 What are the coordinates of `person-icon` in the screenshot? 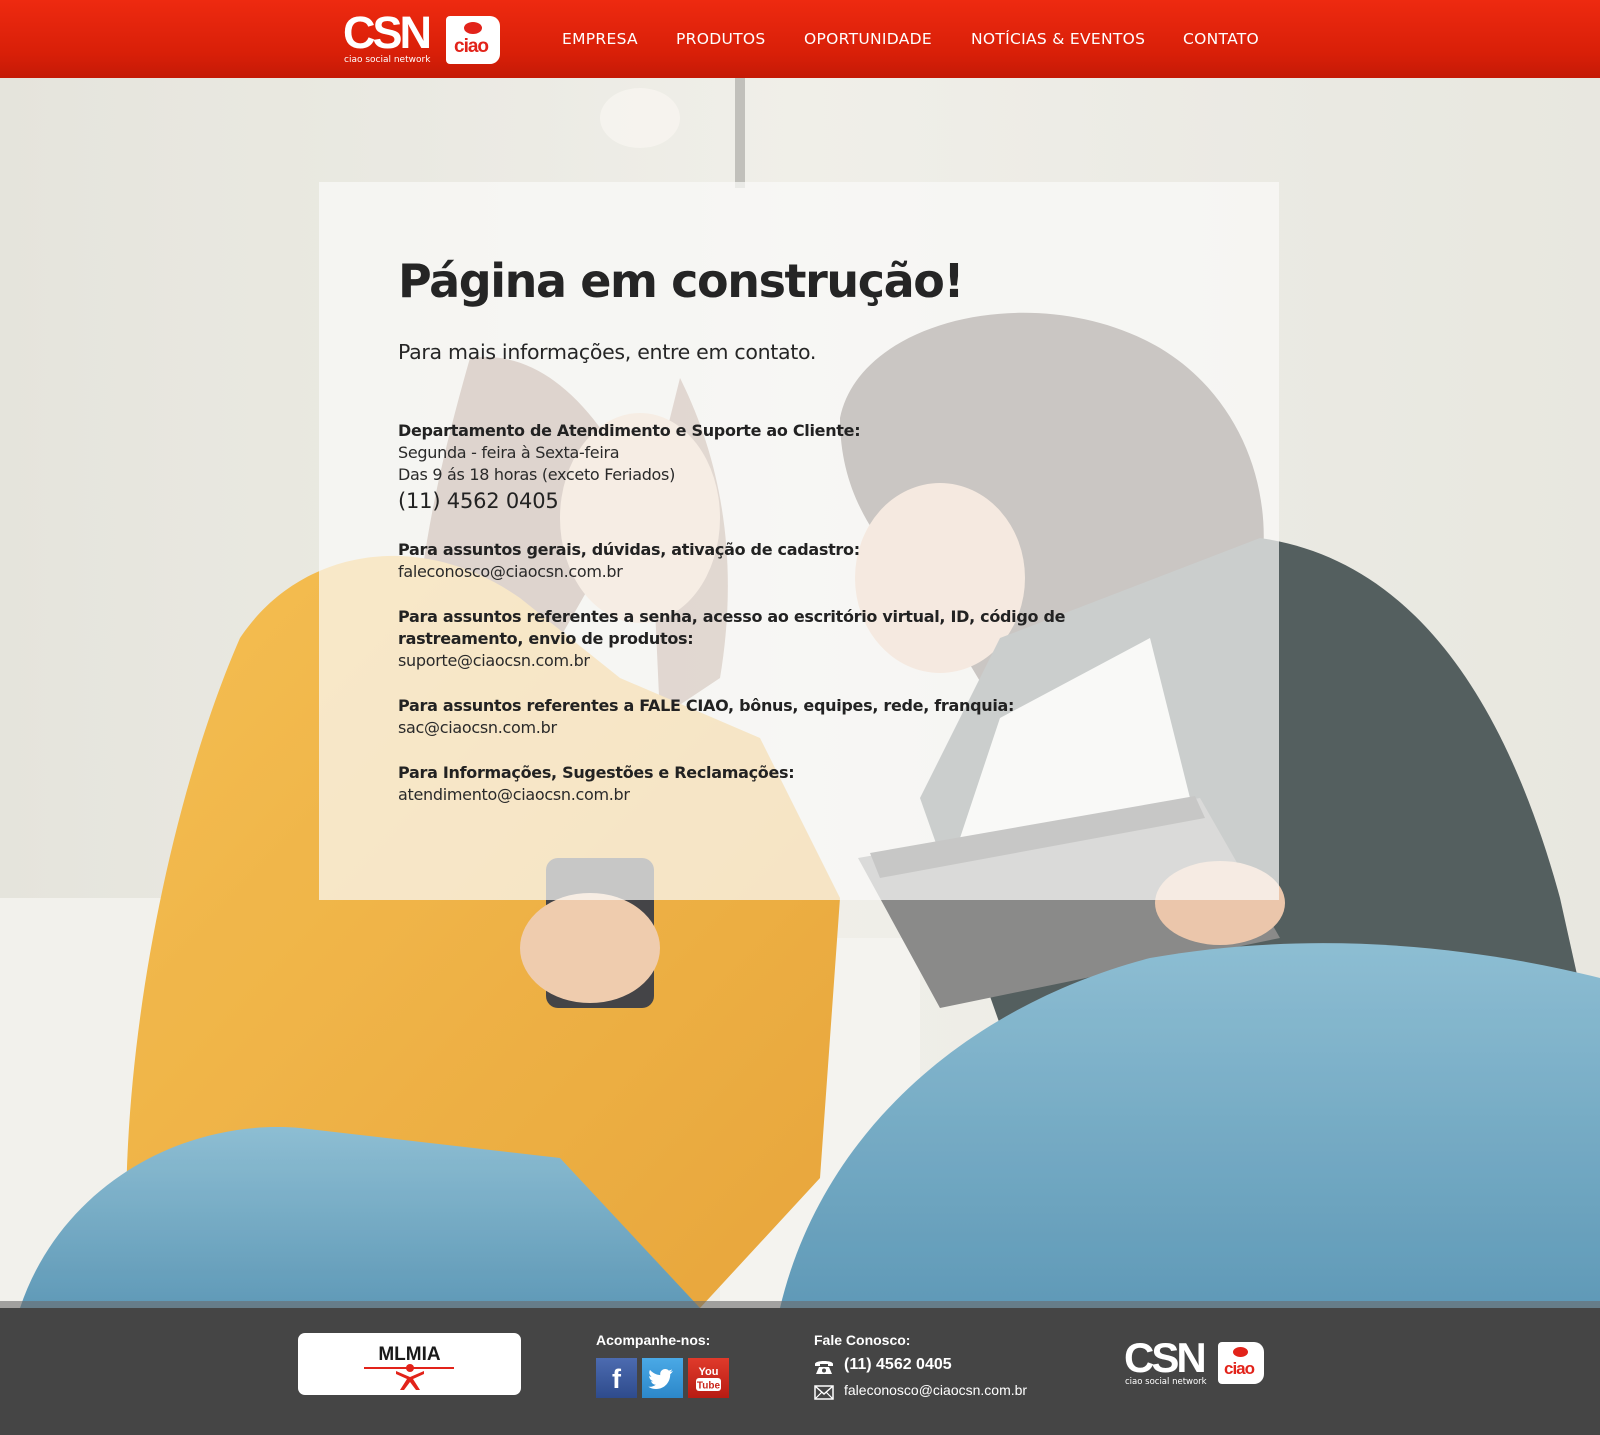 It's located at (410, 1377).